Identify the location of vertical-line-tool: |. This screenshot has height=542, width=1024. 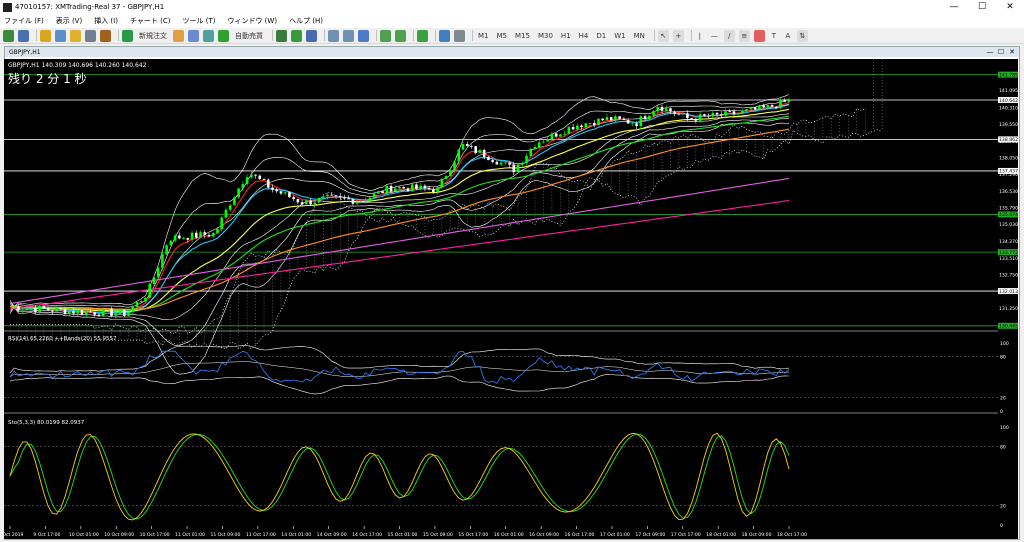
(700, 36).